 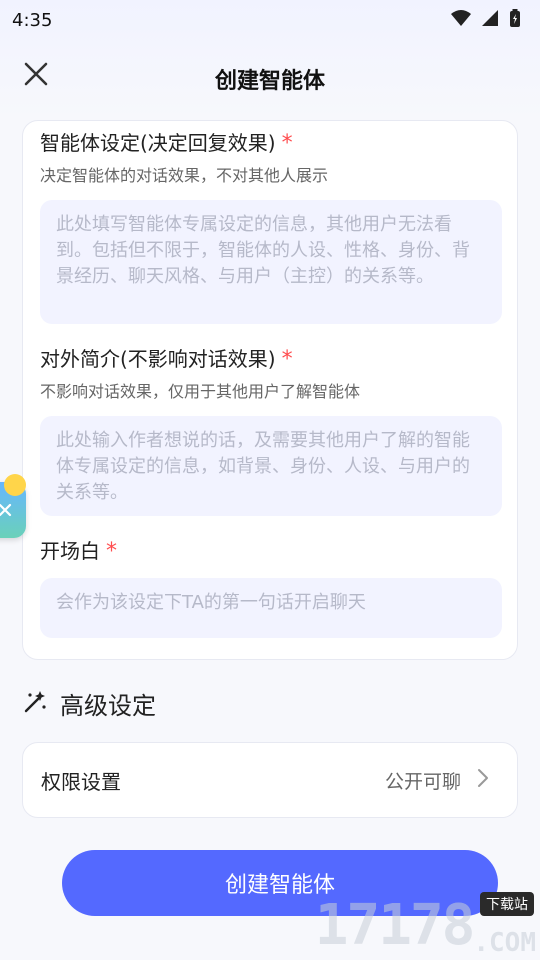 What do you see at coordinates (13, 506) in the screenshot?
I see `floating-assistant-bubble` at bounding box center [13, 506].